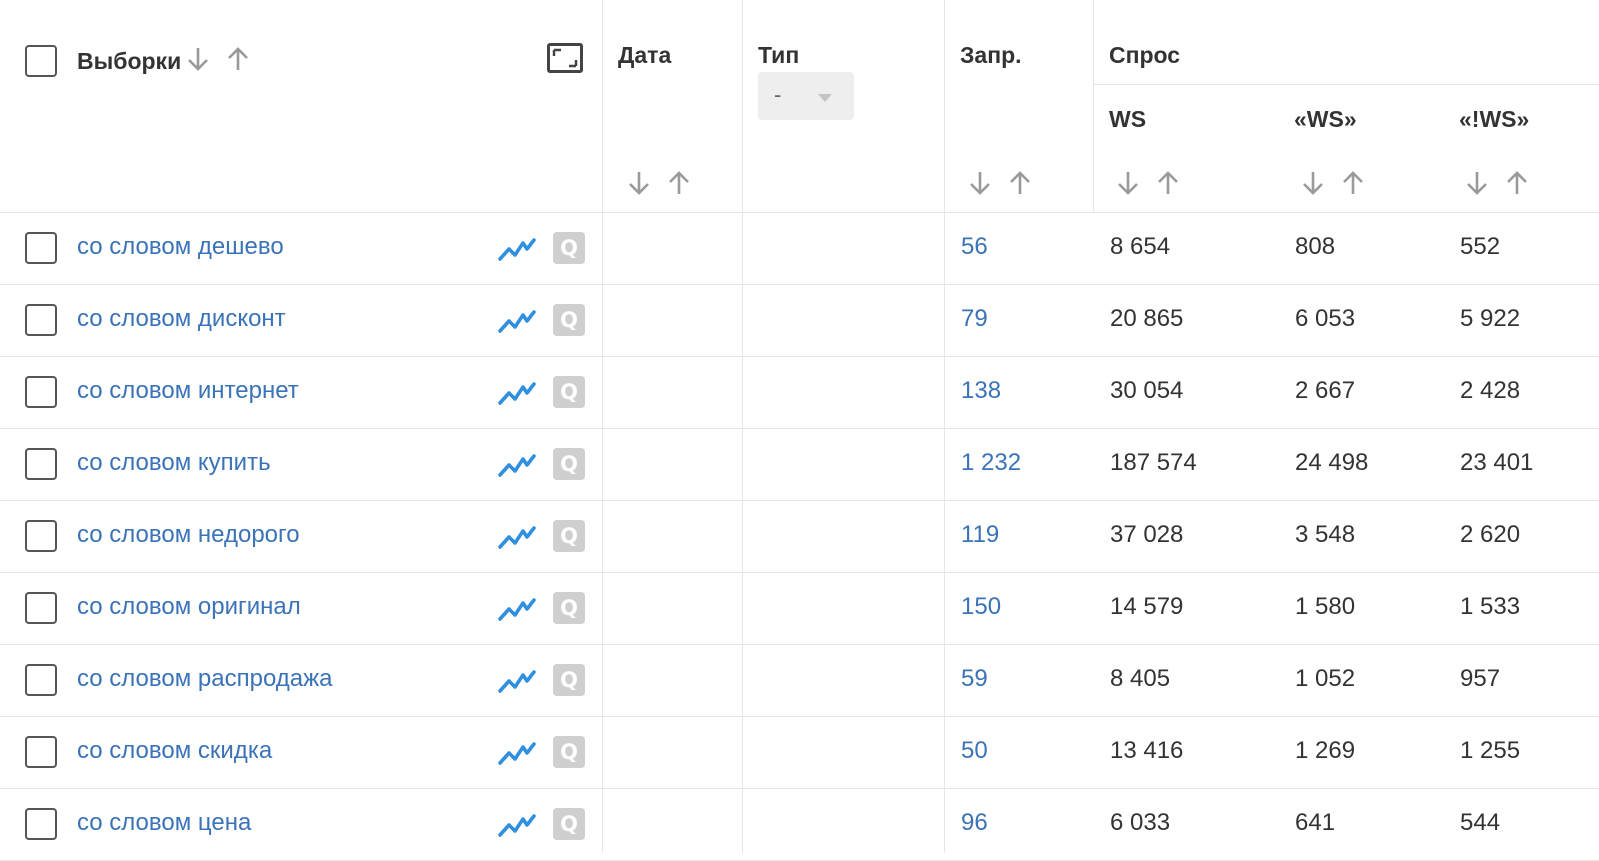 This screenshot has height=861, width=1599. What do you see at coordinates (974, 823) in the screenshot?
I see `queries-count: 96` at bounding box center [974, 823].